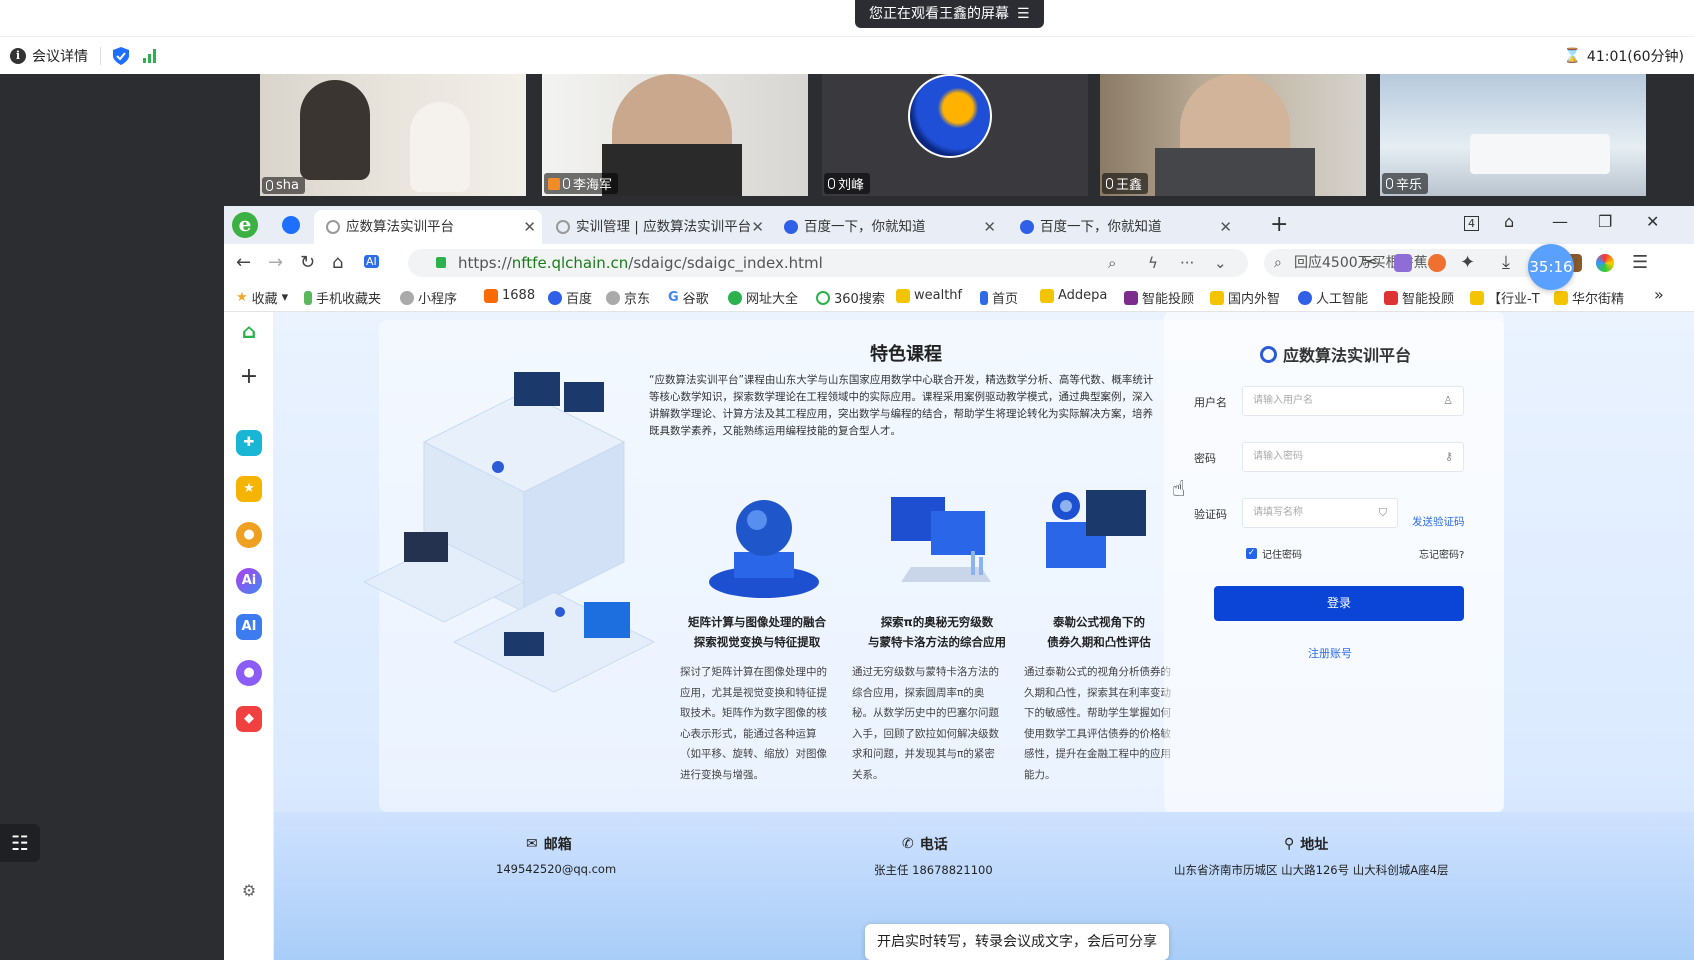 Image resolution: width=1694 pixels, height=960 pixels. Describe the element at coordinates (291, 225) in the screenshot. I see `navigation-icon` at that location.